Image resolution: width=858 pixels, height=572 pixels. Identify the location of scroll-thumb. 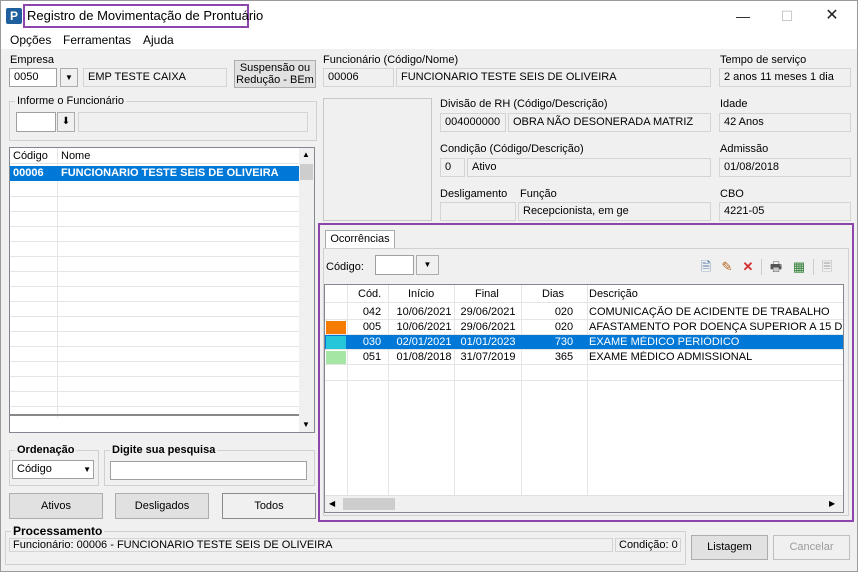
(306, 172).